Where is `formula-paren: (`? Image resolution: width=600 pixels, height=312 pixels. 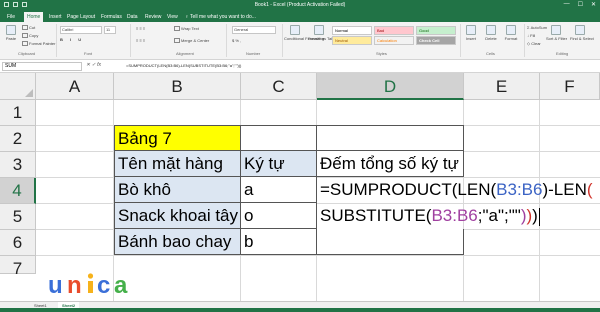 formula-paren: ( is located at coordinates (589, 189).